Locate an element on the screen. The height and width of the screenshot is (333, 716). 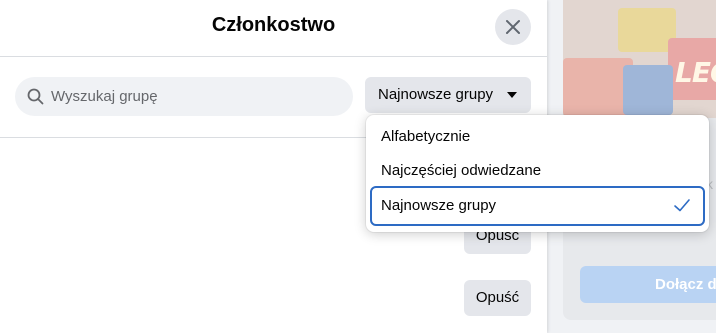
dialog-title: Członkostwo is located at coordinates (273, 25).